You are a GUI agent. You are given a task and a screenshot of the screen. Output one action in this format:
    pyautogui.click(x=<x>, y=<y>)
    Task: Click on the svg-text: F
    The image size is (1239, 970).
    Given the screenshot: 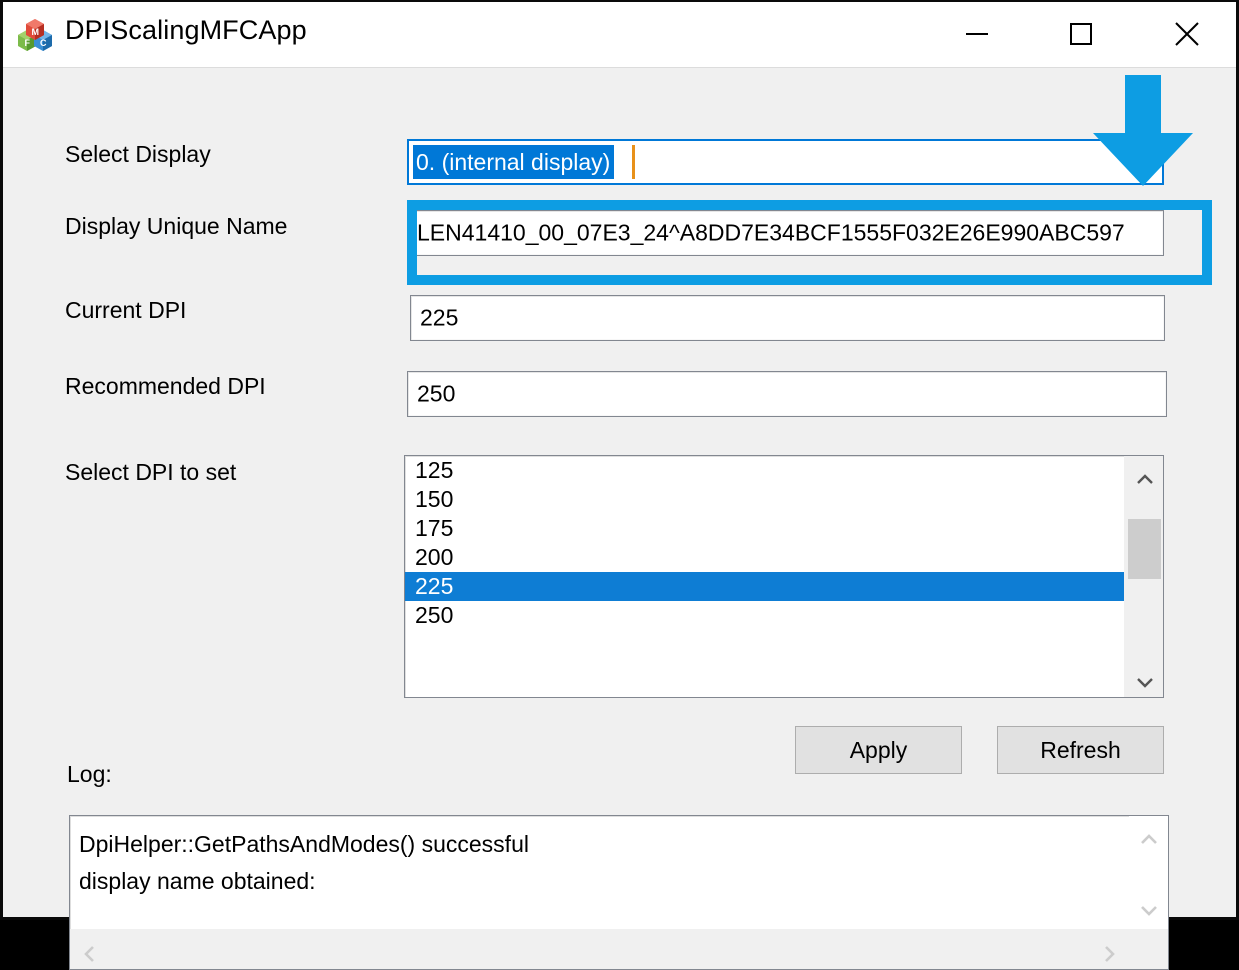 What is the action you would take?
    pyautogui.click(x=28, y=43)
    